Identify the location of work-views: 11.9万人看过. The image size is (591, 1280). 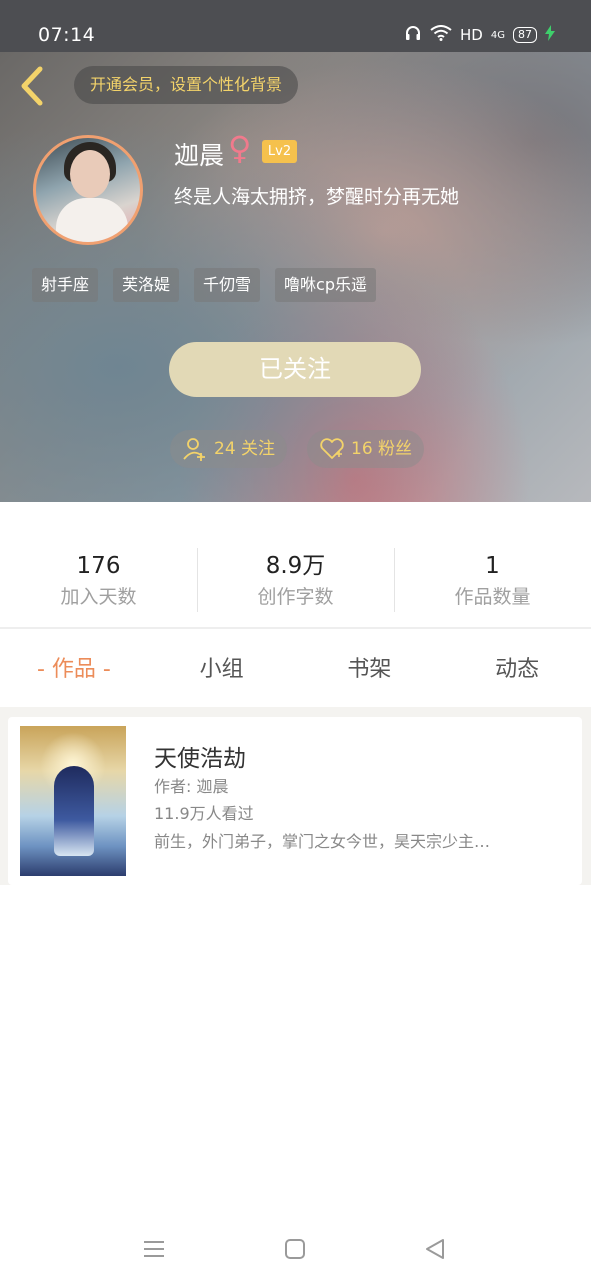
(204, 813).